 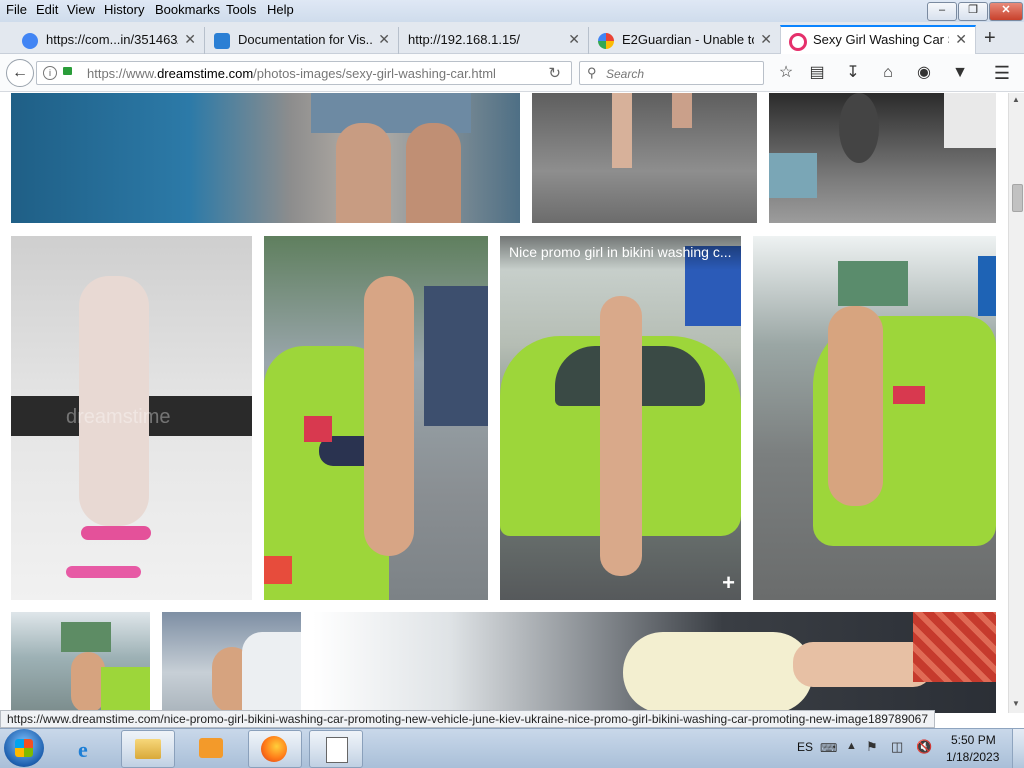 I want to click on windows-logo-icon, so click(x=24, y=748).